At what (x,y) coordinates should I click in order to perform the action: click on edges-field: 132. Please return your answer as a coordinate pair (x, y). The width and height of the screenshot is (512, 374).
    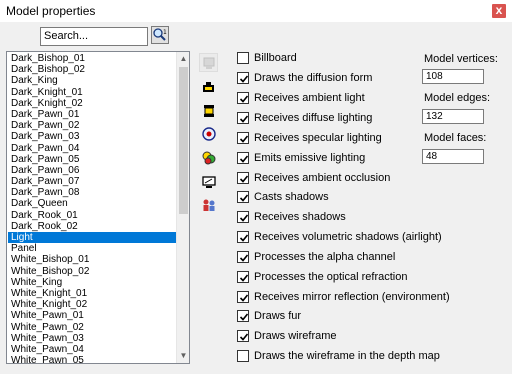
    Looking at the image, I should click on (453, 116).